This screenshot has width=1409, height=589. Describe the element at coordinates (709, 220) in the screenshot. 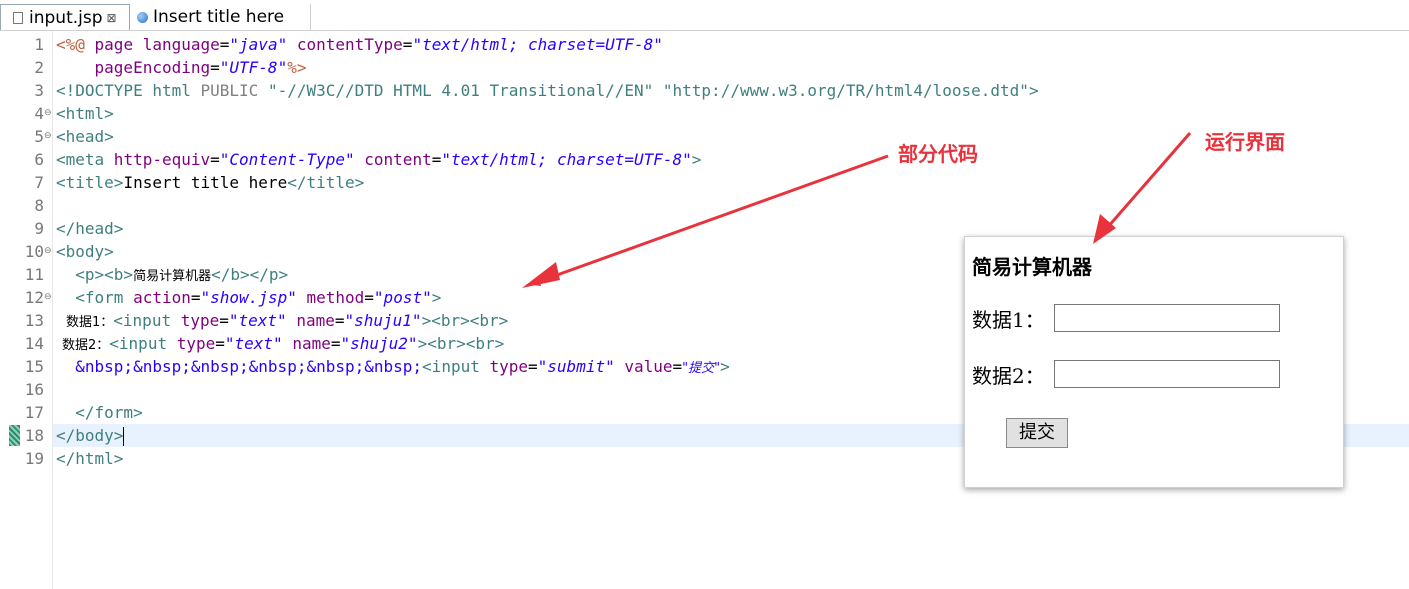

I see `arrow-to-code` at that location.